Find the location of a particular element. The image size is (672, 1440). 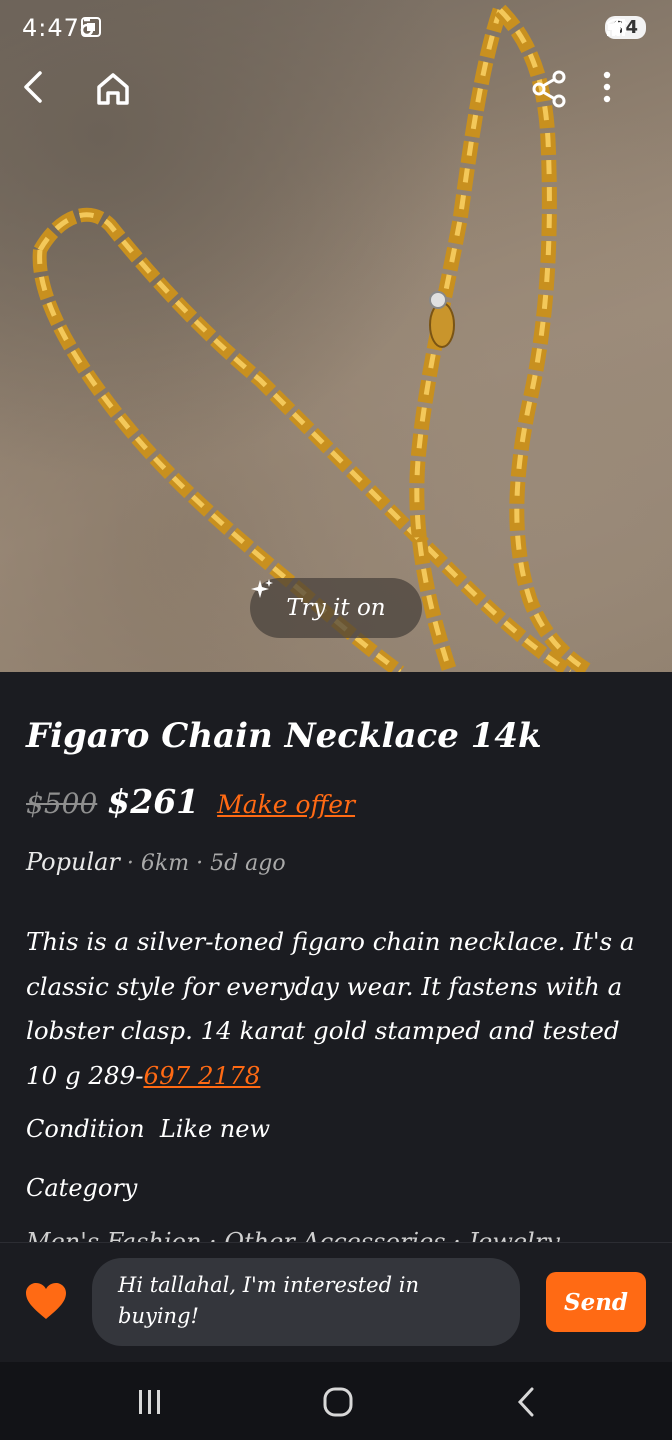

distance-label: 6km is located at coordinates (165, 863).